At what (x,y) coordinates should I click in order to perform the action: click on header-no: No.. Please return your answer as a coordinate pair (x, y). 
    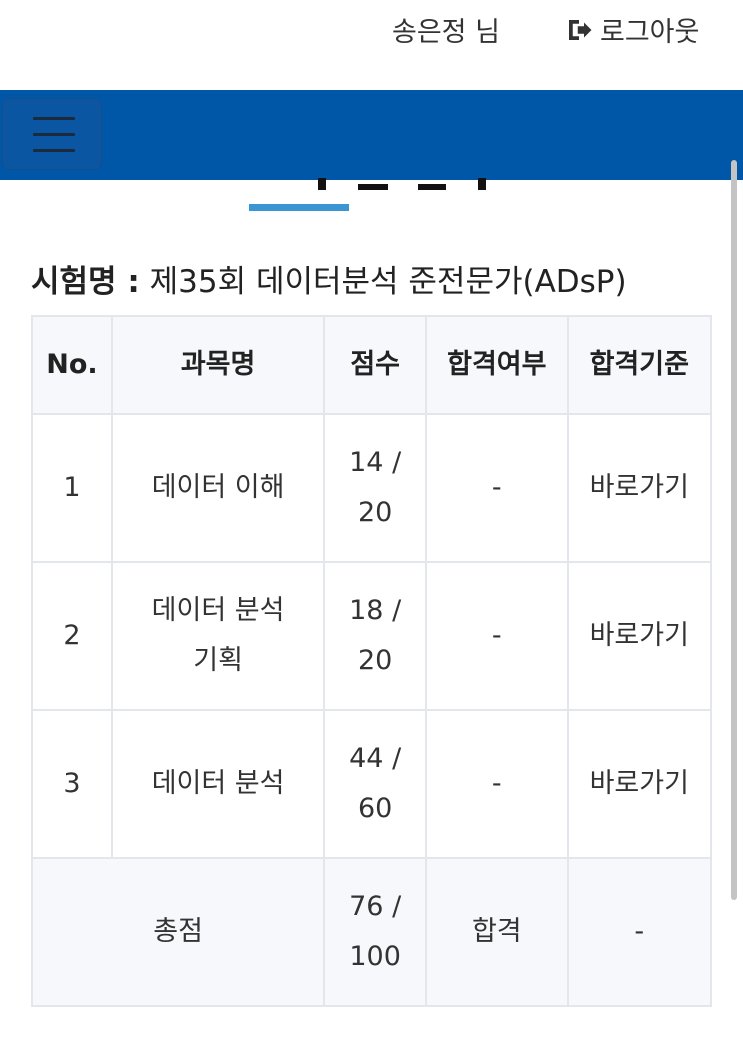
    Looking at the image, I should click on (72, 365).